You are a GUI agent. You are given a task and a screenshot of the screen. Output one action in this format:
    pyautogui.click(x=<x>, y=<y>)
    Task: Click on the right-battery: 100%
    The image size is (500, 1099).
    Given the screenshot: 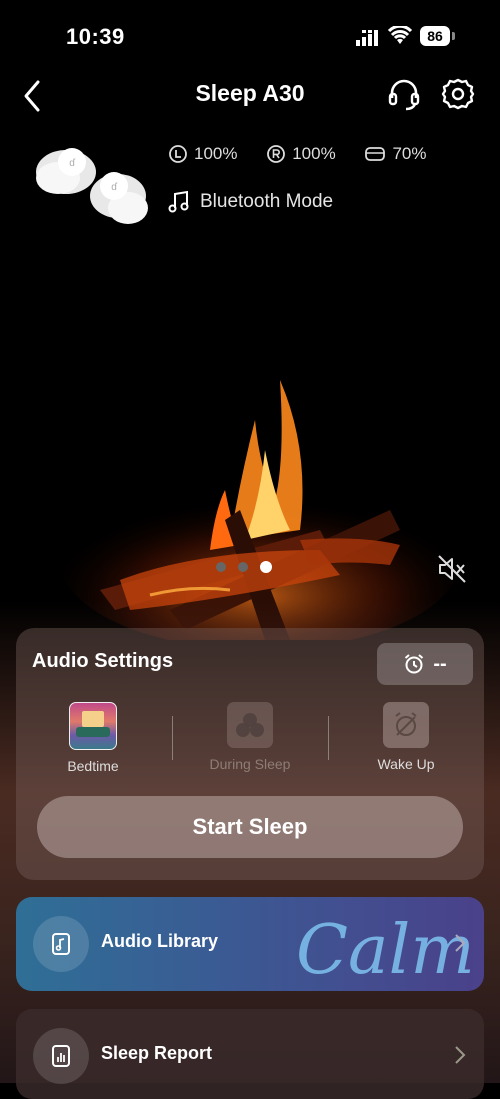 What is the action you would take?
    pyautogui.click(x=301, y=154)
    